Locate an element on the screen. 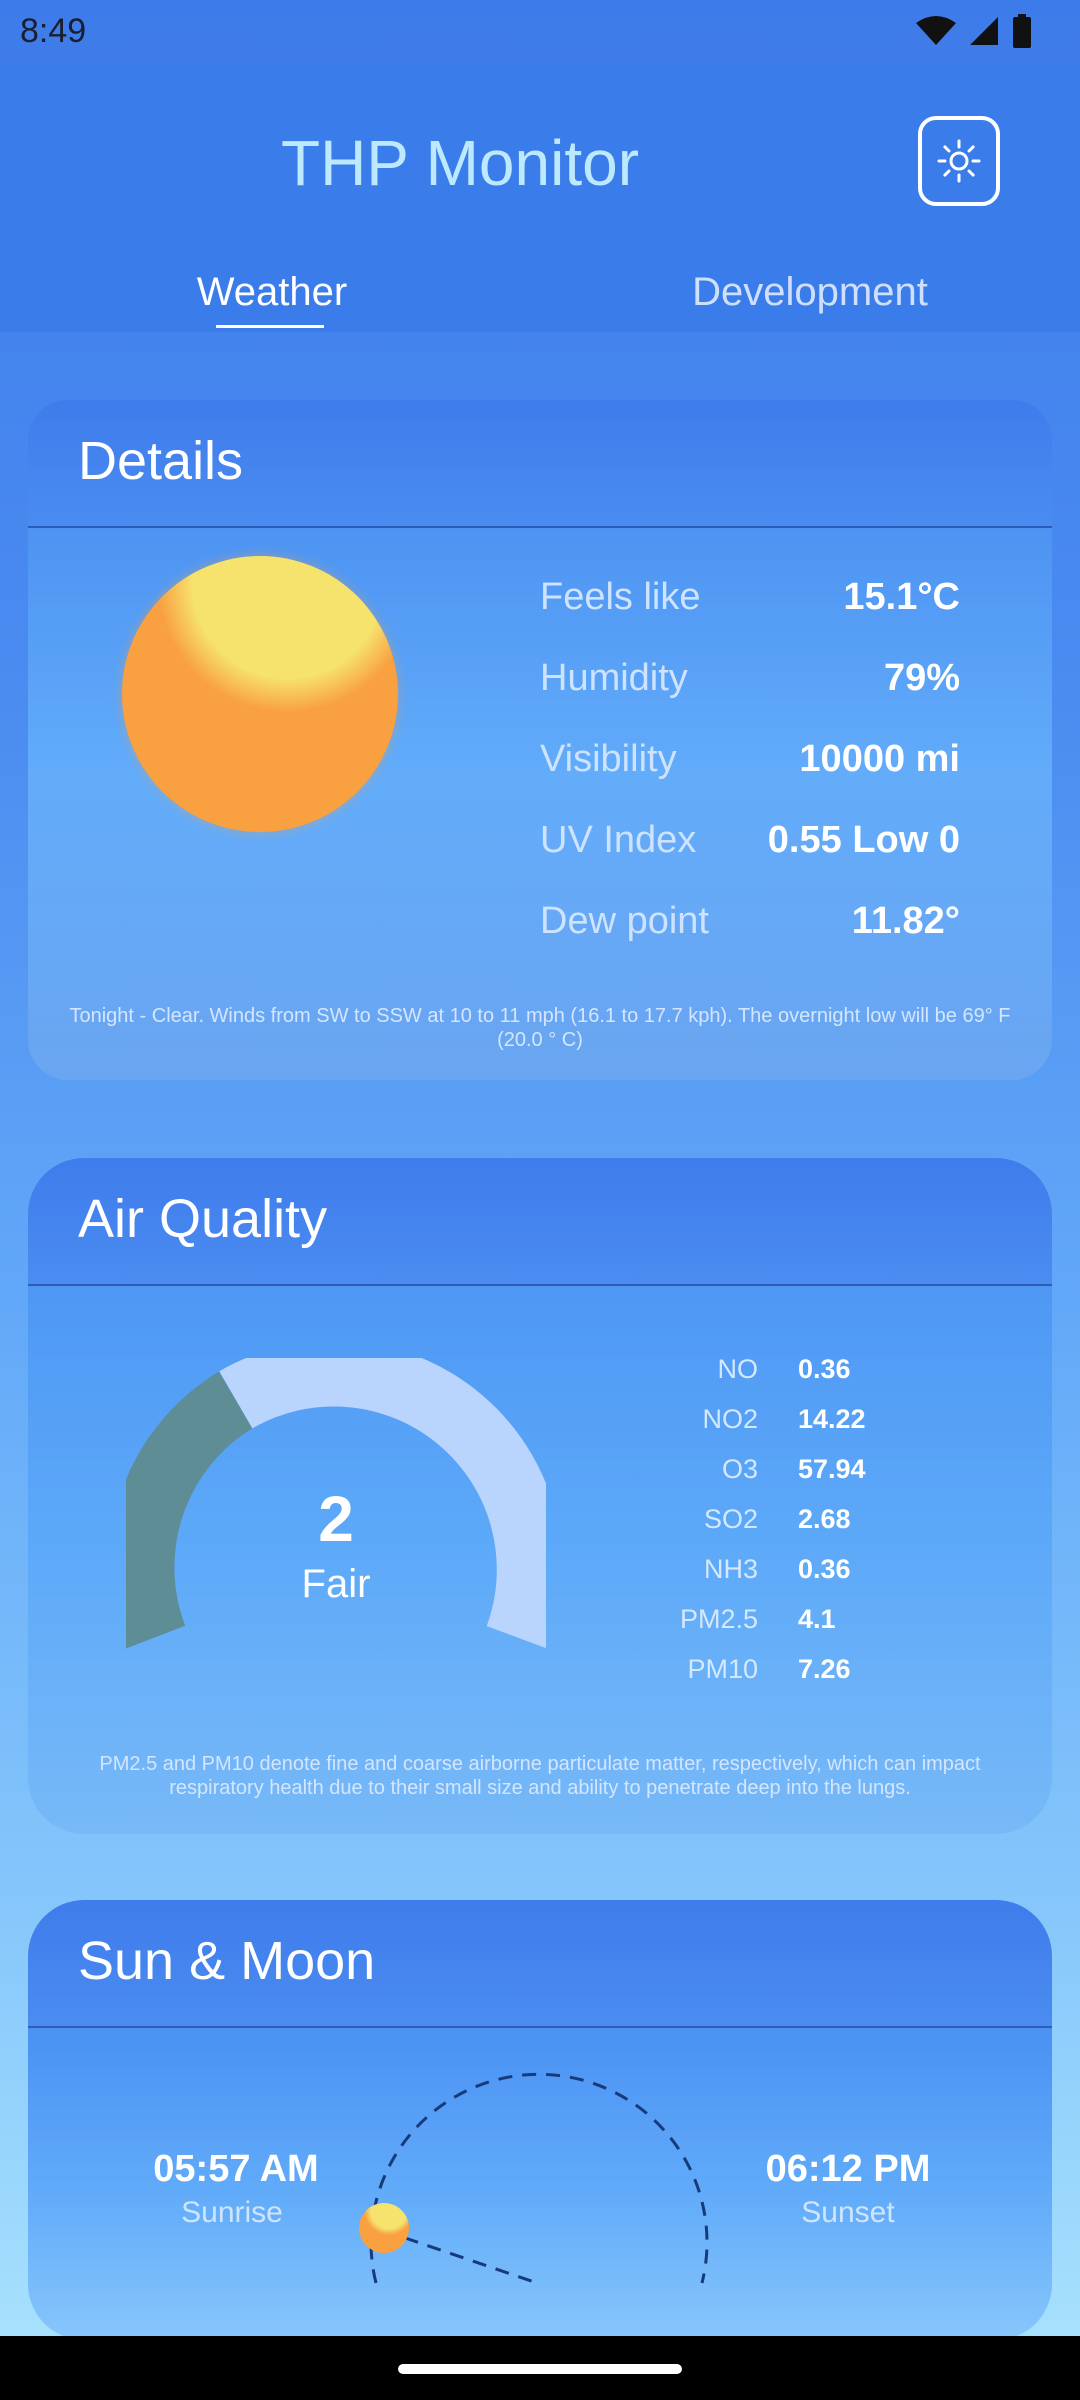 This screenshot has width=1080, height=2400. metric-value-visibility: 10000 mi is located at coordinates (879, 759).